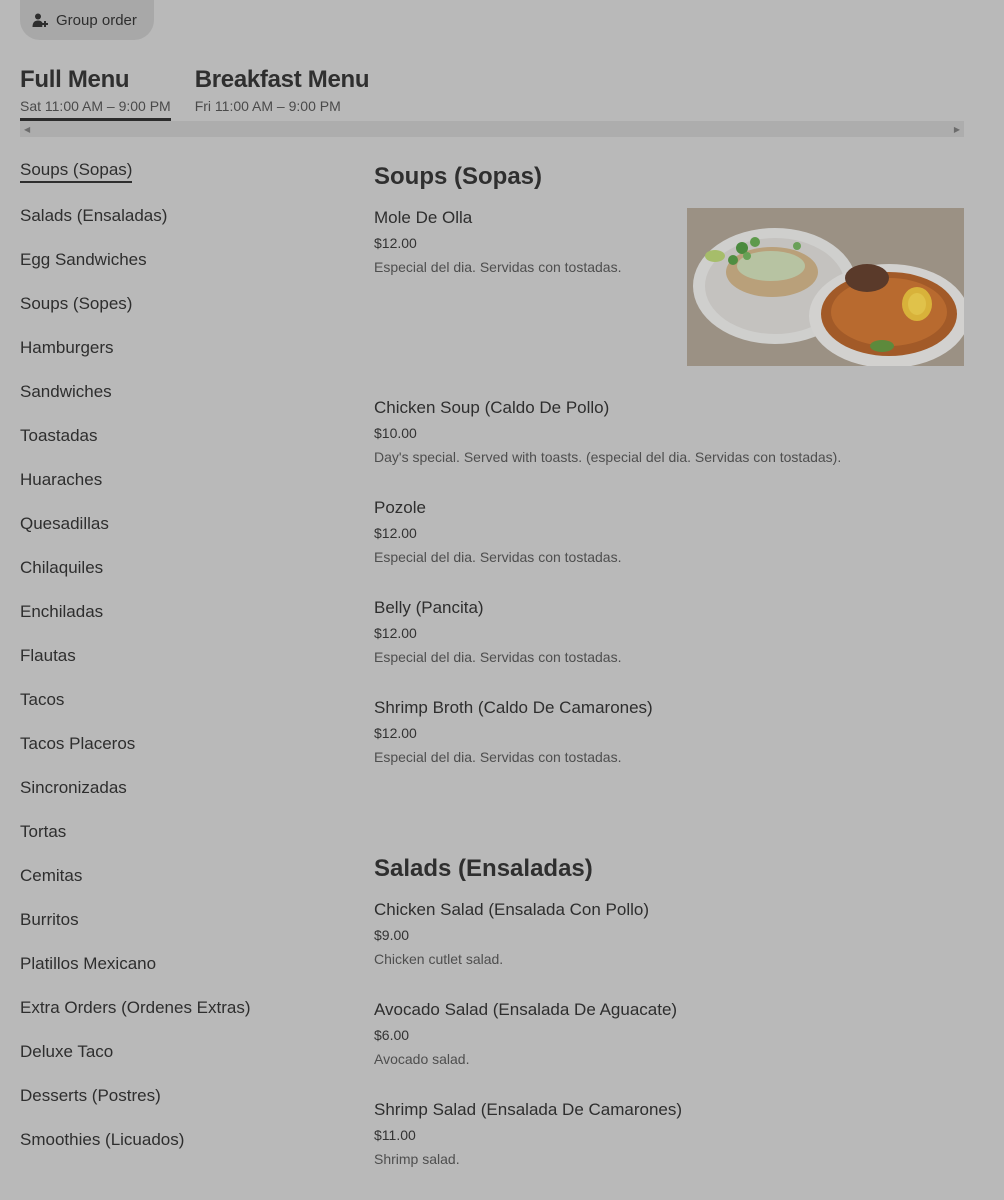  I want to click on category-item-huaraches: Huaraches, so click(180, 490).